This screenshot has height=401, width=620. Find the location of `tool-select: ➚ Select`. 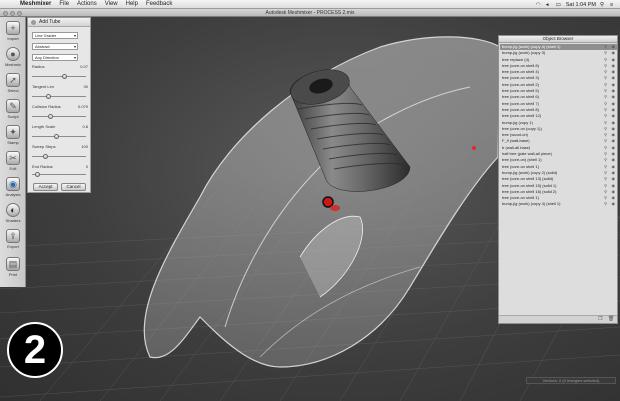

tool-select: ➚ Select is located at coordinates (13, 84).